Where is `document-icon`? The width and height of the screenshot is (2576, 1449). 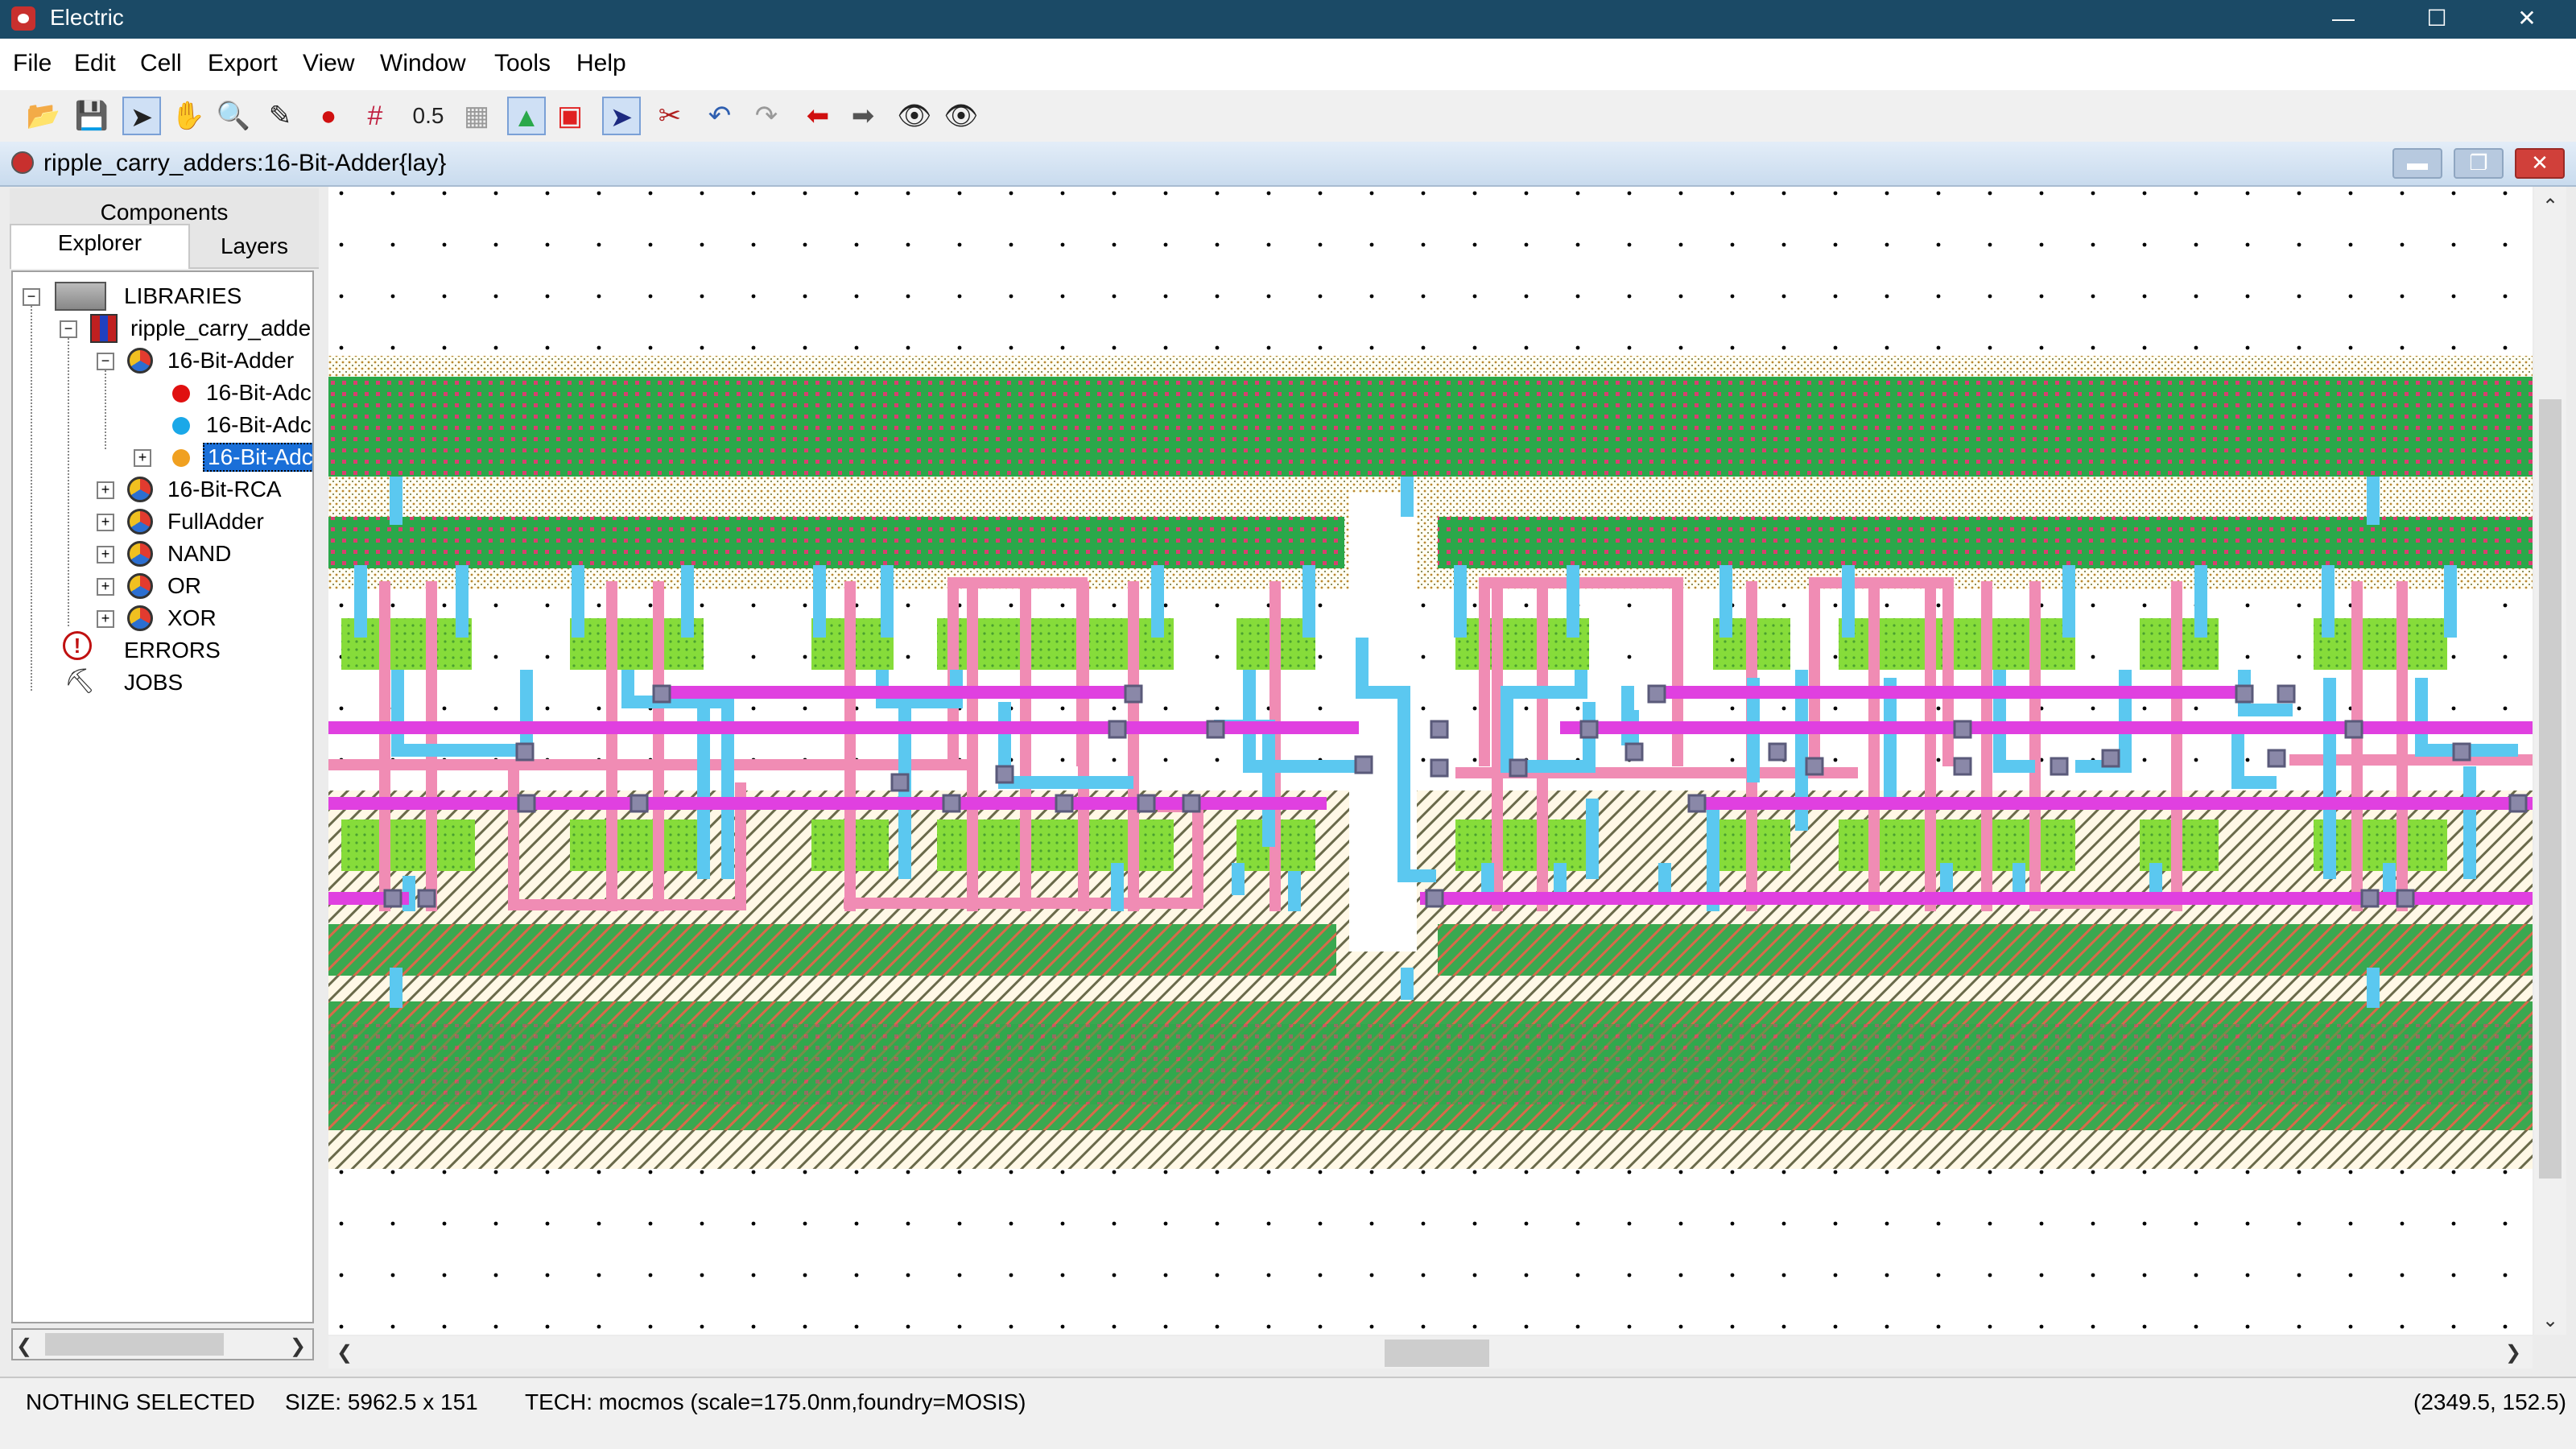 document-icon is located at coordinates (22, 162).